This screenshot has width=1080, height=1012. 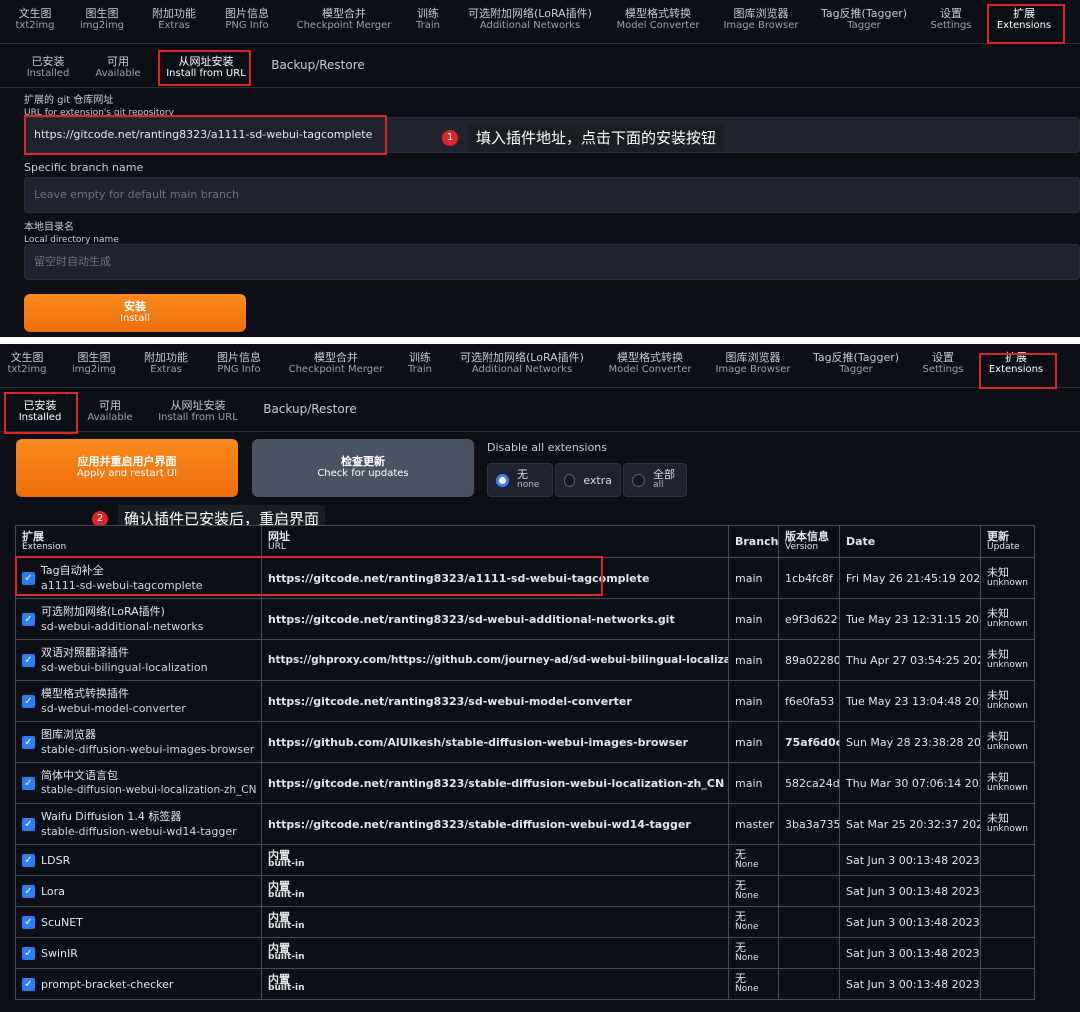 What do you see at coordinates (247, 25) in the screenshot?
I see `tab-label-en: PNG Info` at bounding box center [247, 25].